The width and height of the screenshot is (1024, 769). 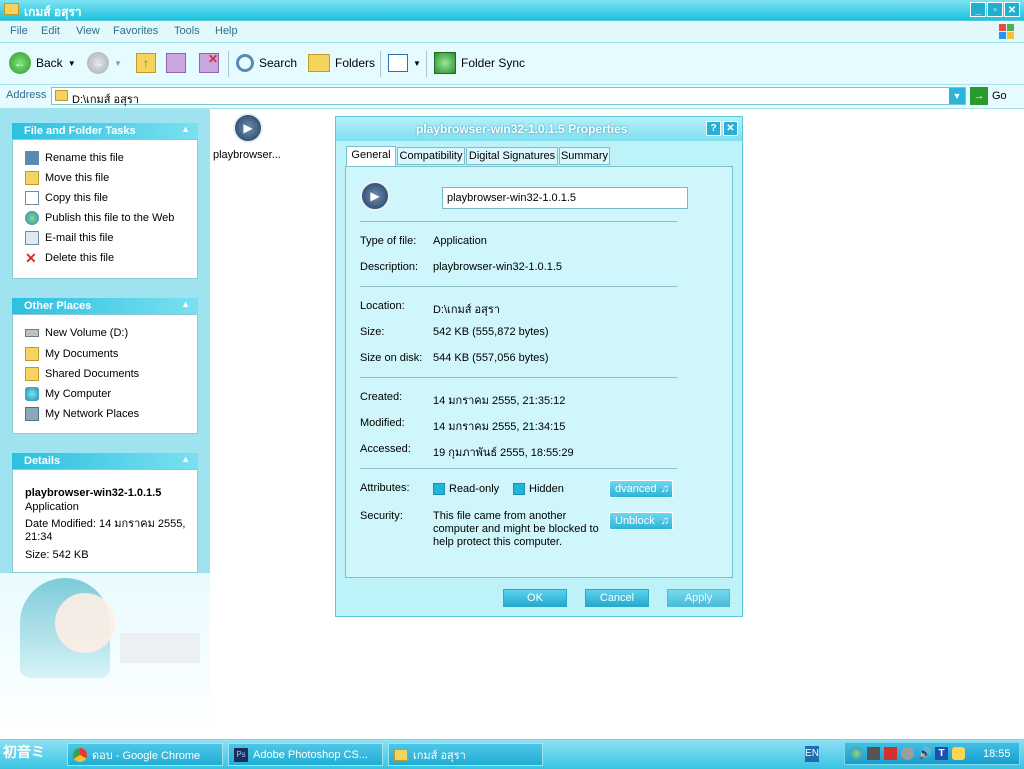 What do you see at coordinates (32, 178) in the screenshot?
I see `move-icon` at bounding box center [32, 178].